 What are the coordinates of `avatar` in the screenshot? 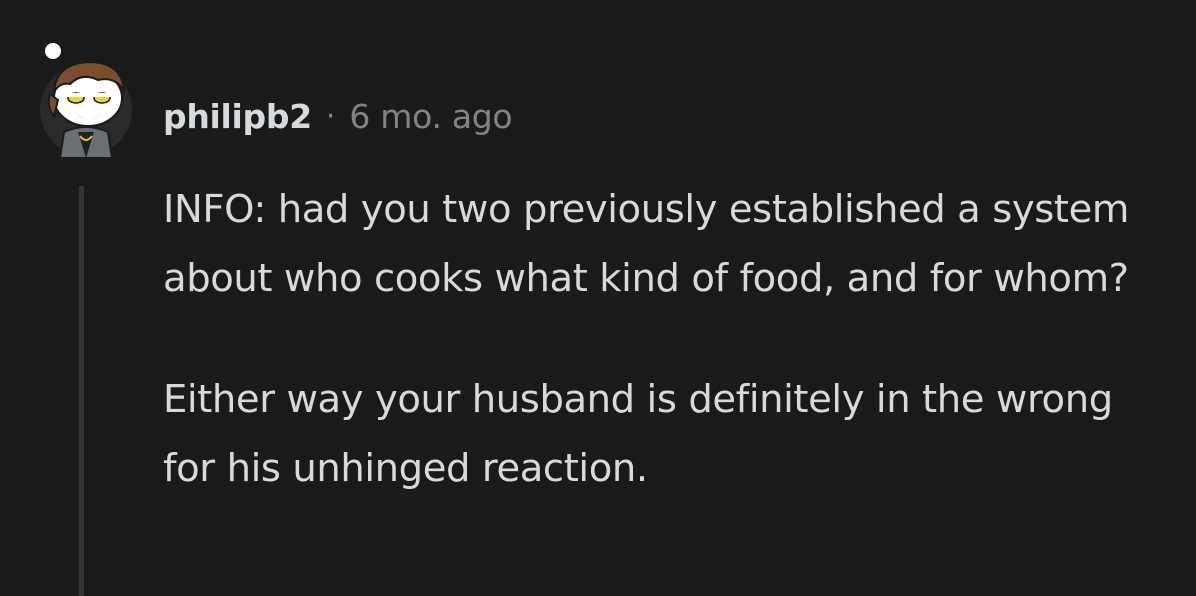 It's located at (86, 98).